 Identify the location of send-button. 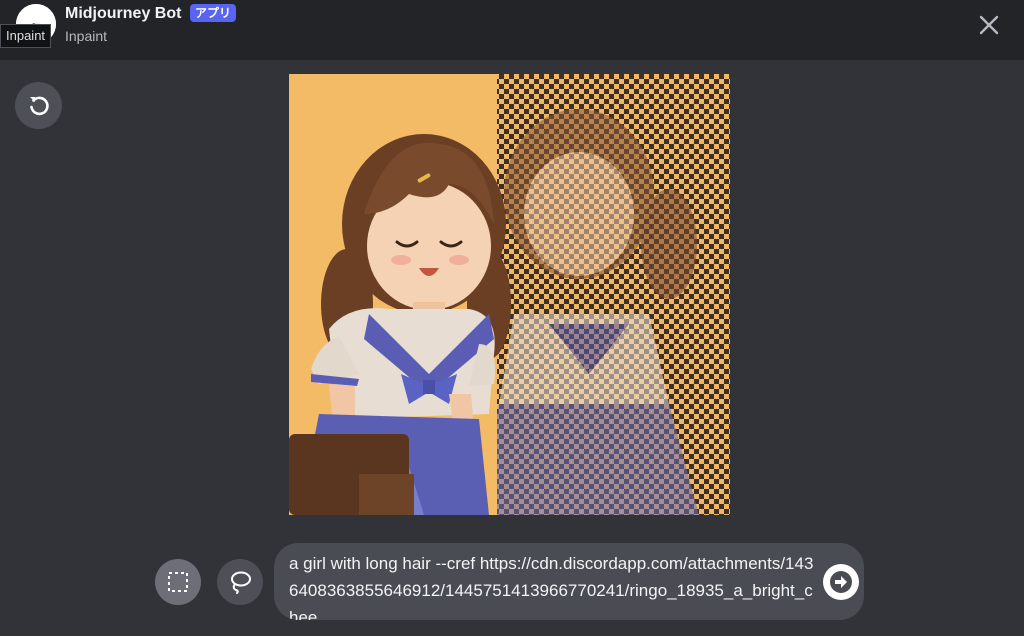
(841, 582).